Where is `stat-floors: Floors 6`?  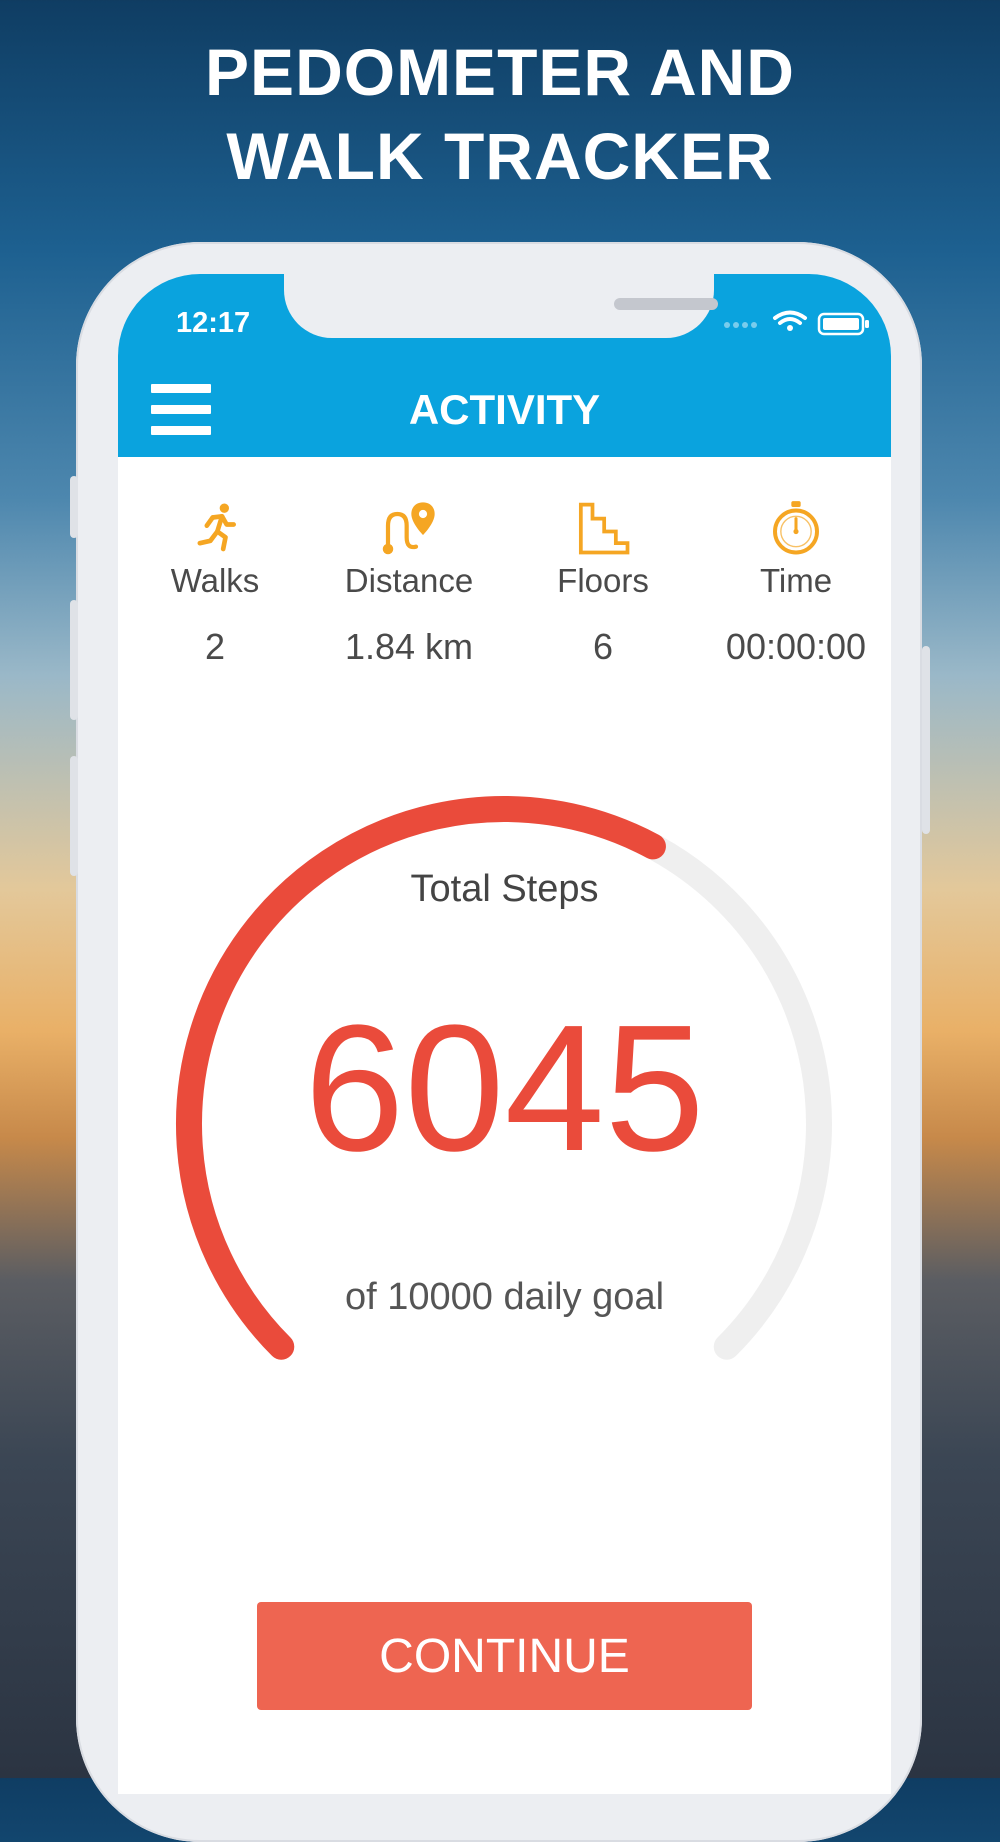
stat-floors: Floors 6 is located at coordinates (603, 584).